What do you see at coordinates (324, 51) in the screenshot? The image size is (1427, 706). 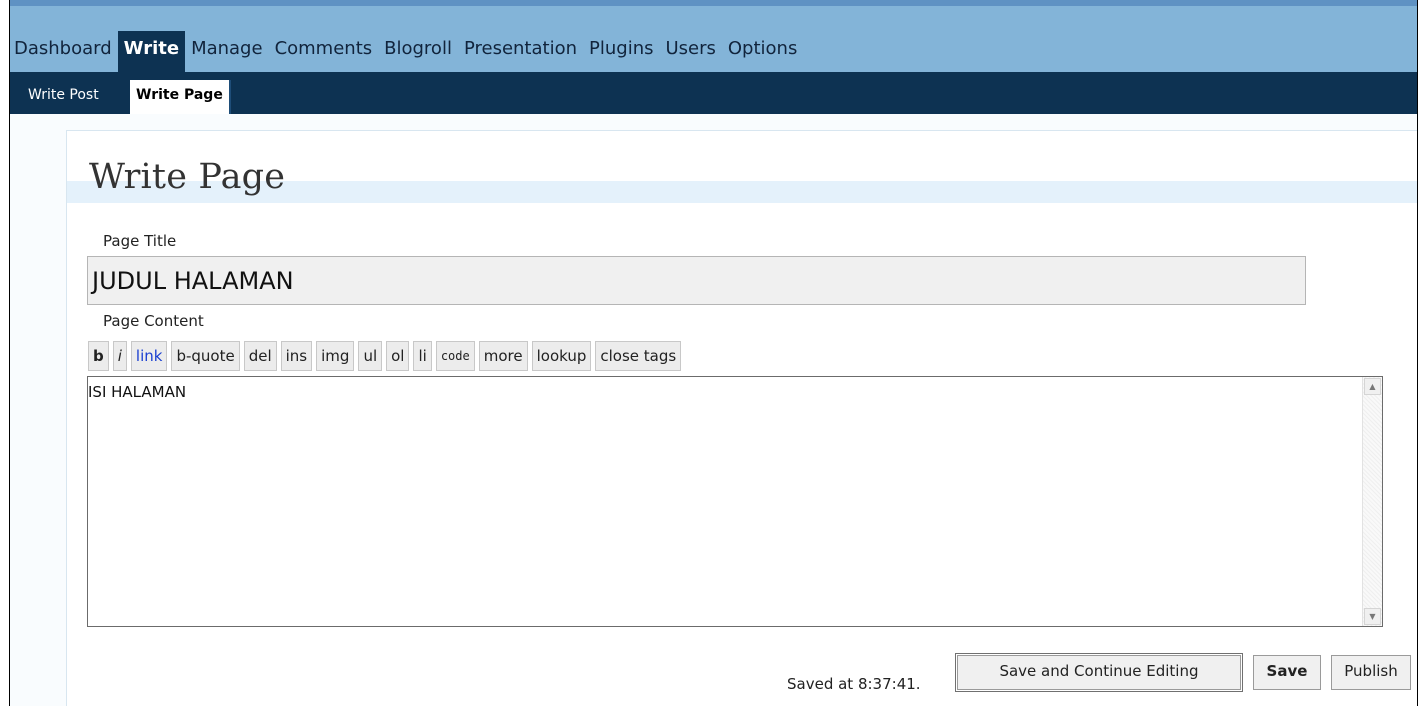 I see `nav-comments: Comments` at bounding box center [324, 51].